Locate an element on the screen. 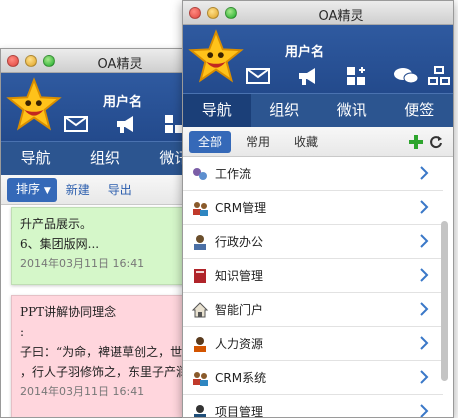 The image size is (458, 418). list-item: 项目管理 is located at coordinates (313, 406).